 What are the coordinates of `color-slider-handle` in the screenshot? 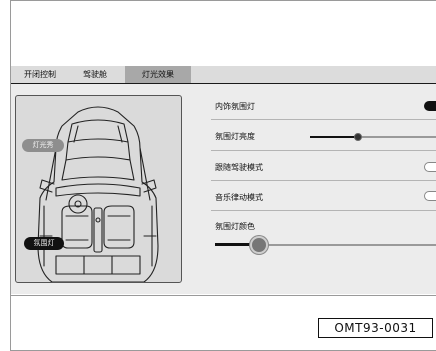 It's located at (259, 245).